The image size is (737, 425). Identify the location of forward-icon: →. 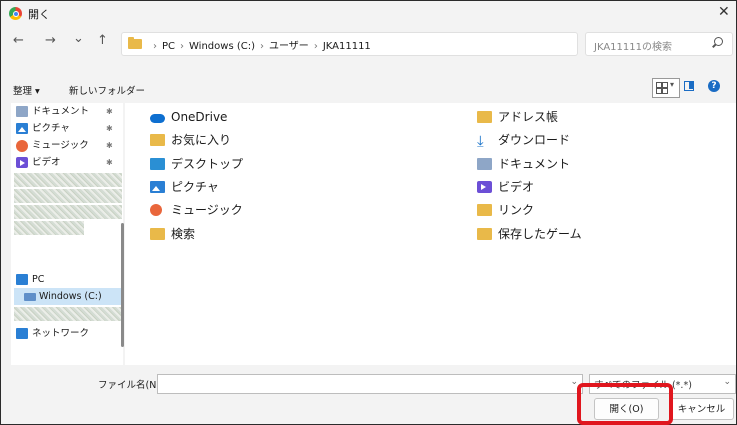
(50, 40).